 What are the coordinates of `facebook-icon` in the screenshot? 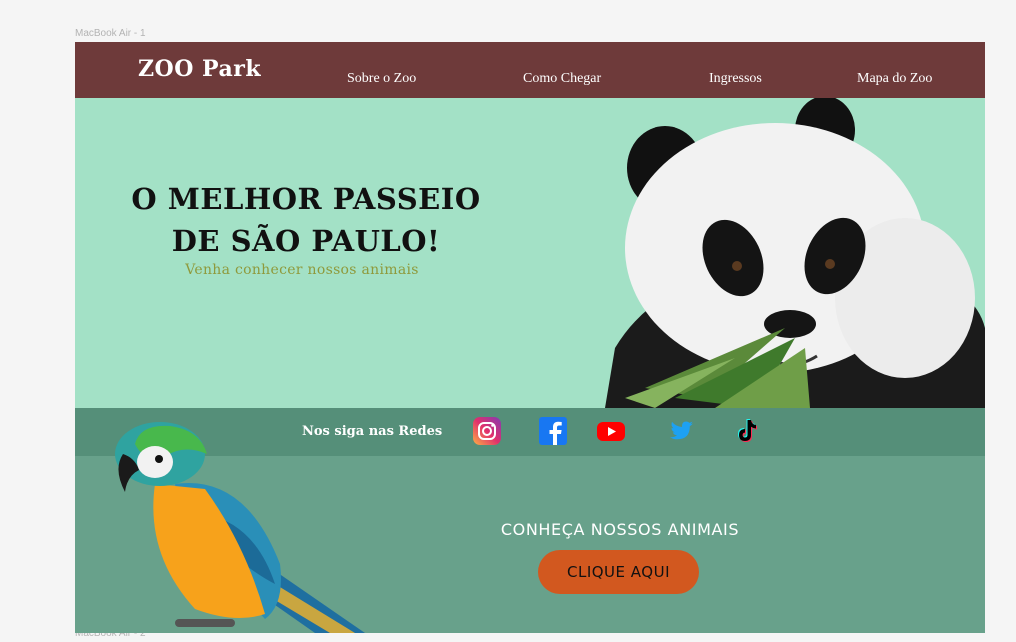 It's located at (553, 431).